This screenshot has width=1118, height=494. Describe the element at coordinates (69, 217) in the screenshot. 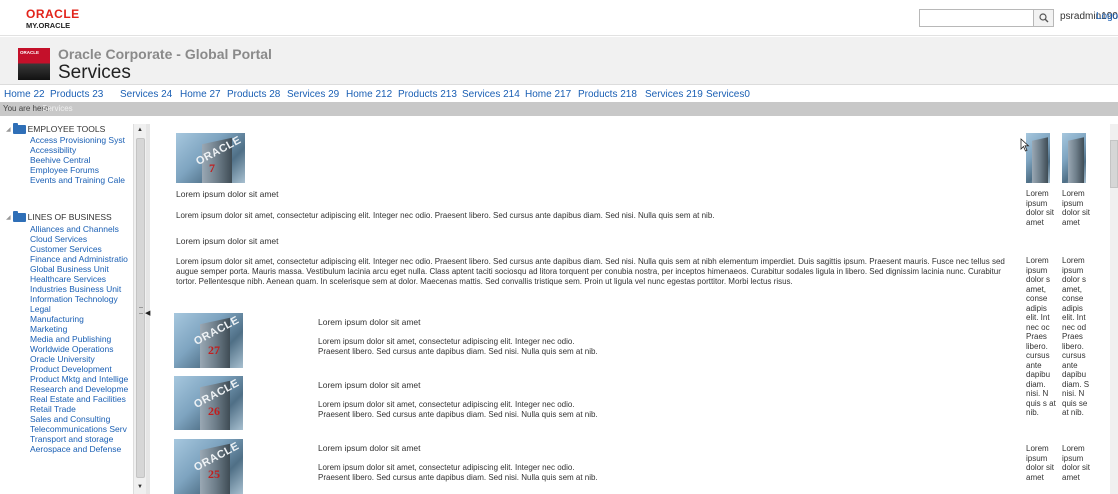

I see `tree-node-label: LINES OF BUSINESS` at that location.